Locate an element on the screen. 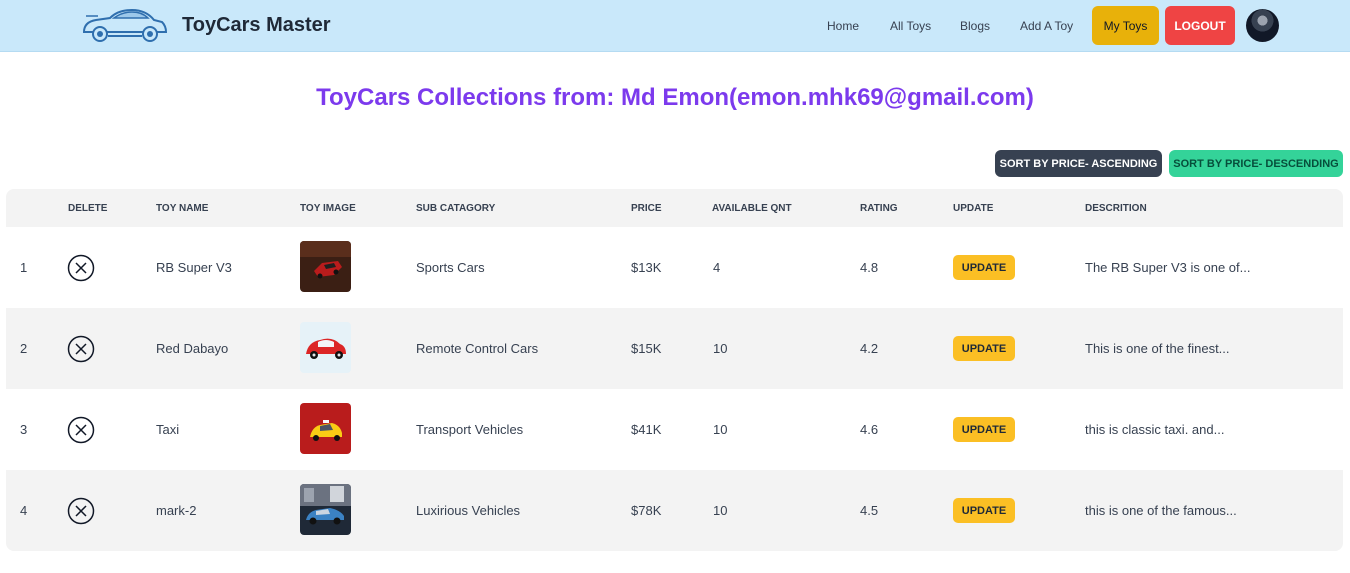  my-toys-button: My Toys is located at coordinates (1125, 25).